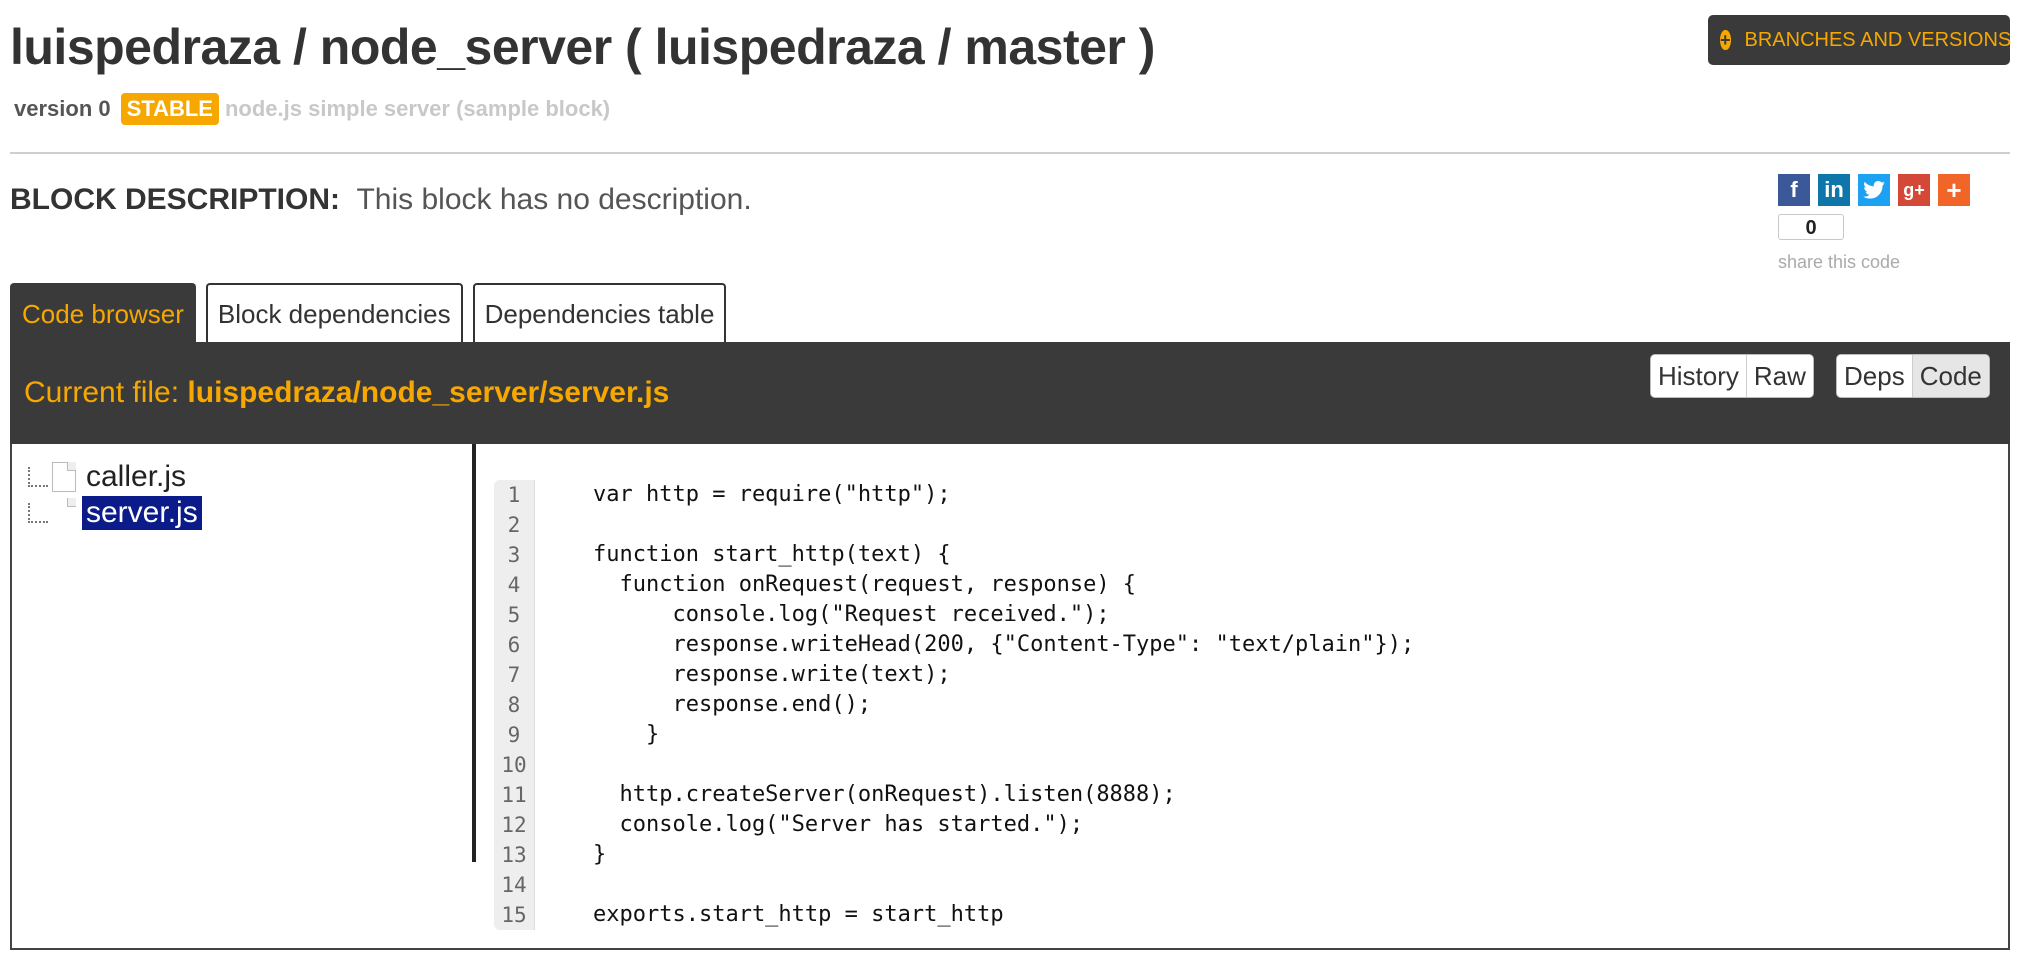 The width and height of the screenshot is (2022, 964). I want to click on code-line: 12 console.log("Server has started.");, so click(1244, 825).